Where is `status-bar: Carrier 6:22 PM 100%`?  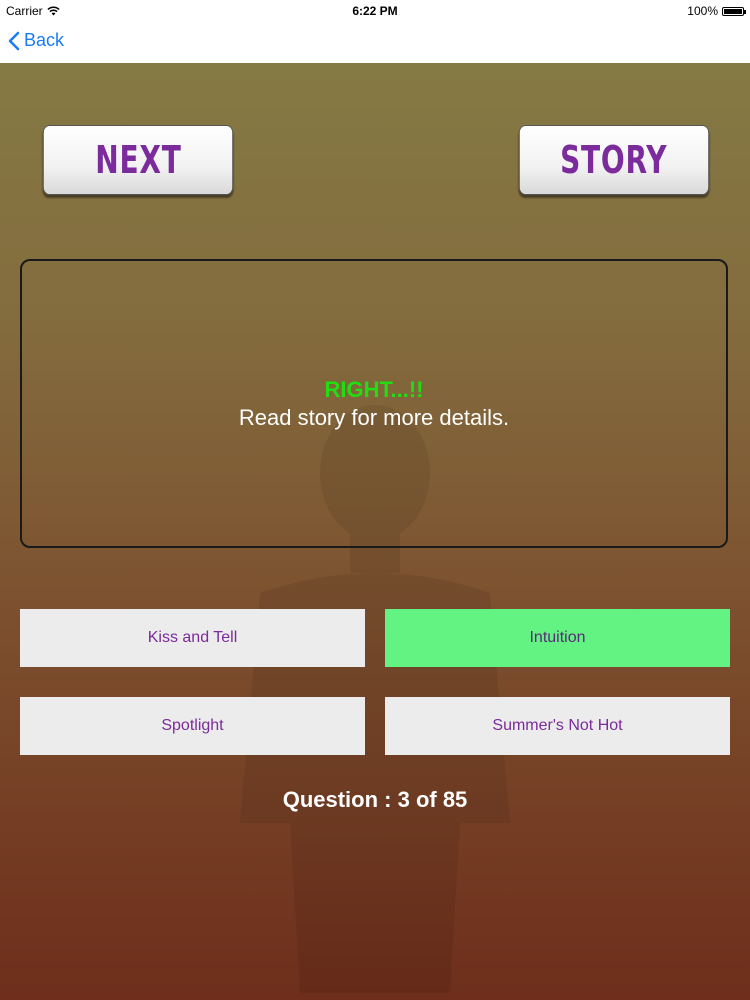 status-bar: Carrier 6:22 PM 100% is located at coordinates (375, 11).